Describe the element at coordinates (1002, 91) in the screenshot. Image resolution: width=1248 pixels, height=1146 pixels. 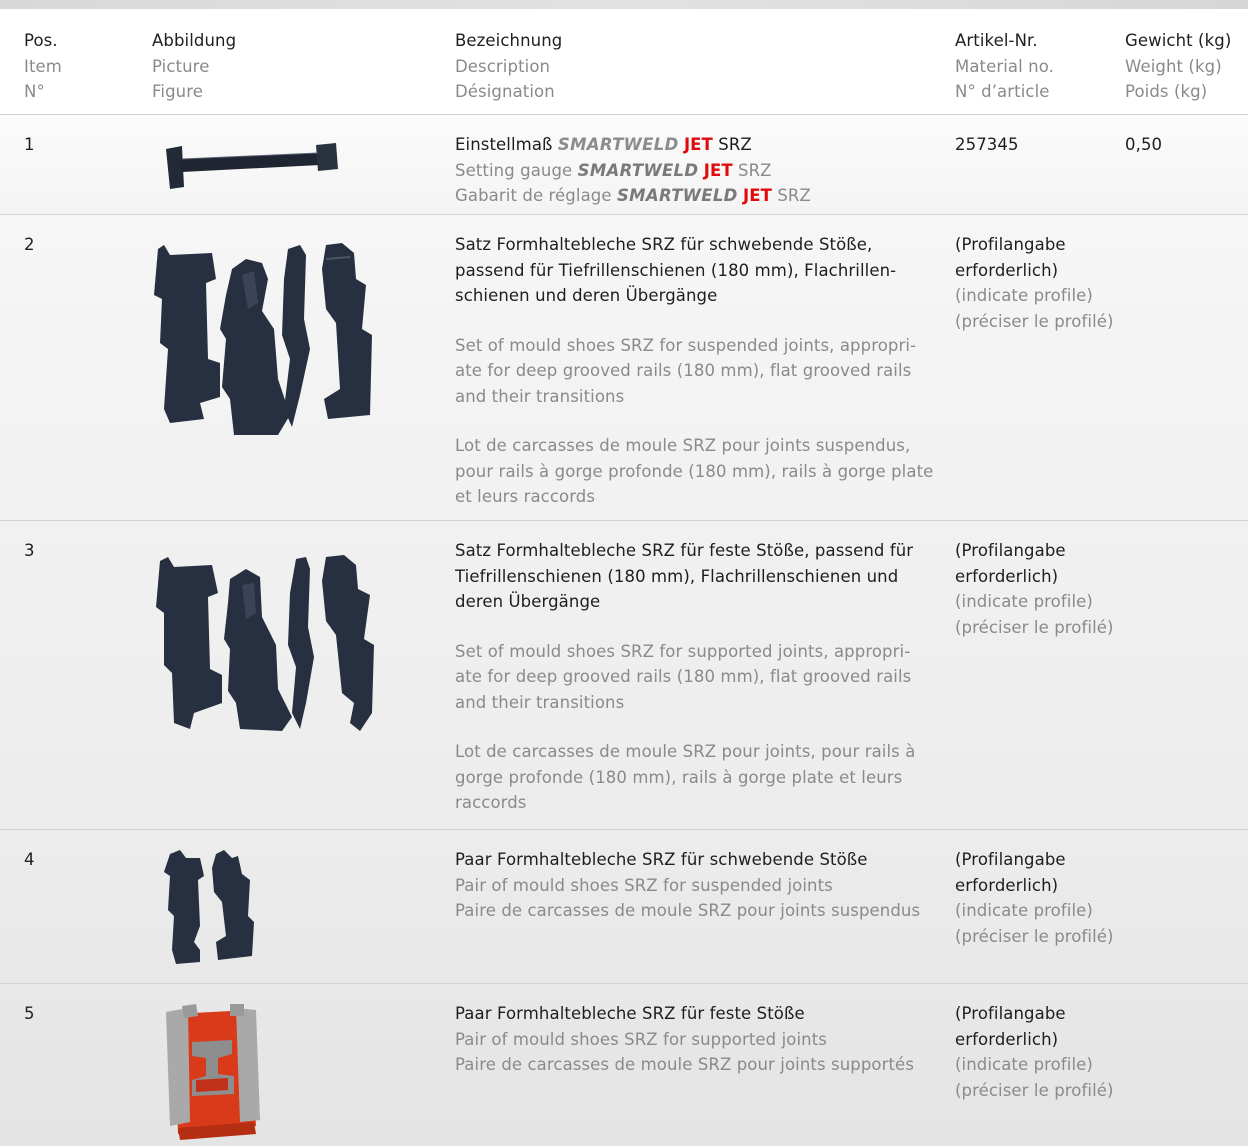
I see `header-article-fr: N° d’article` at that location.